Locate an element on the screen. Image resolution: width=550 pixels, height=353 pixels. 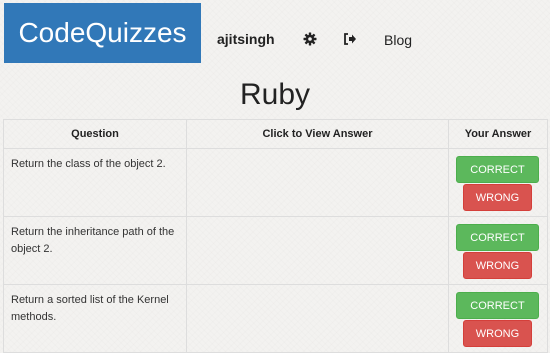
page-title: Ruby is located at coordinates (275, 94).